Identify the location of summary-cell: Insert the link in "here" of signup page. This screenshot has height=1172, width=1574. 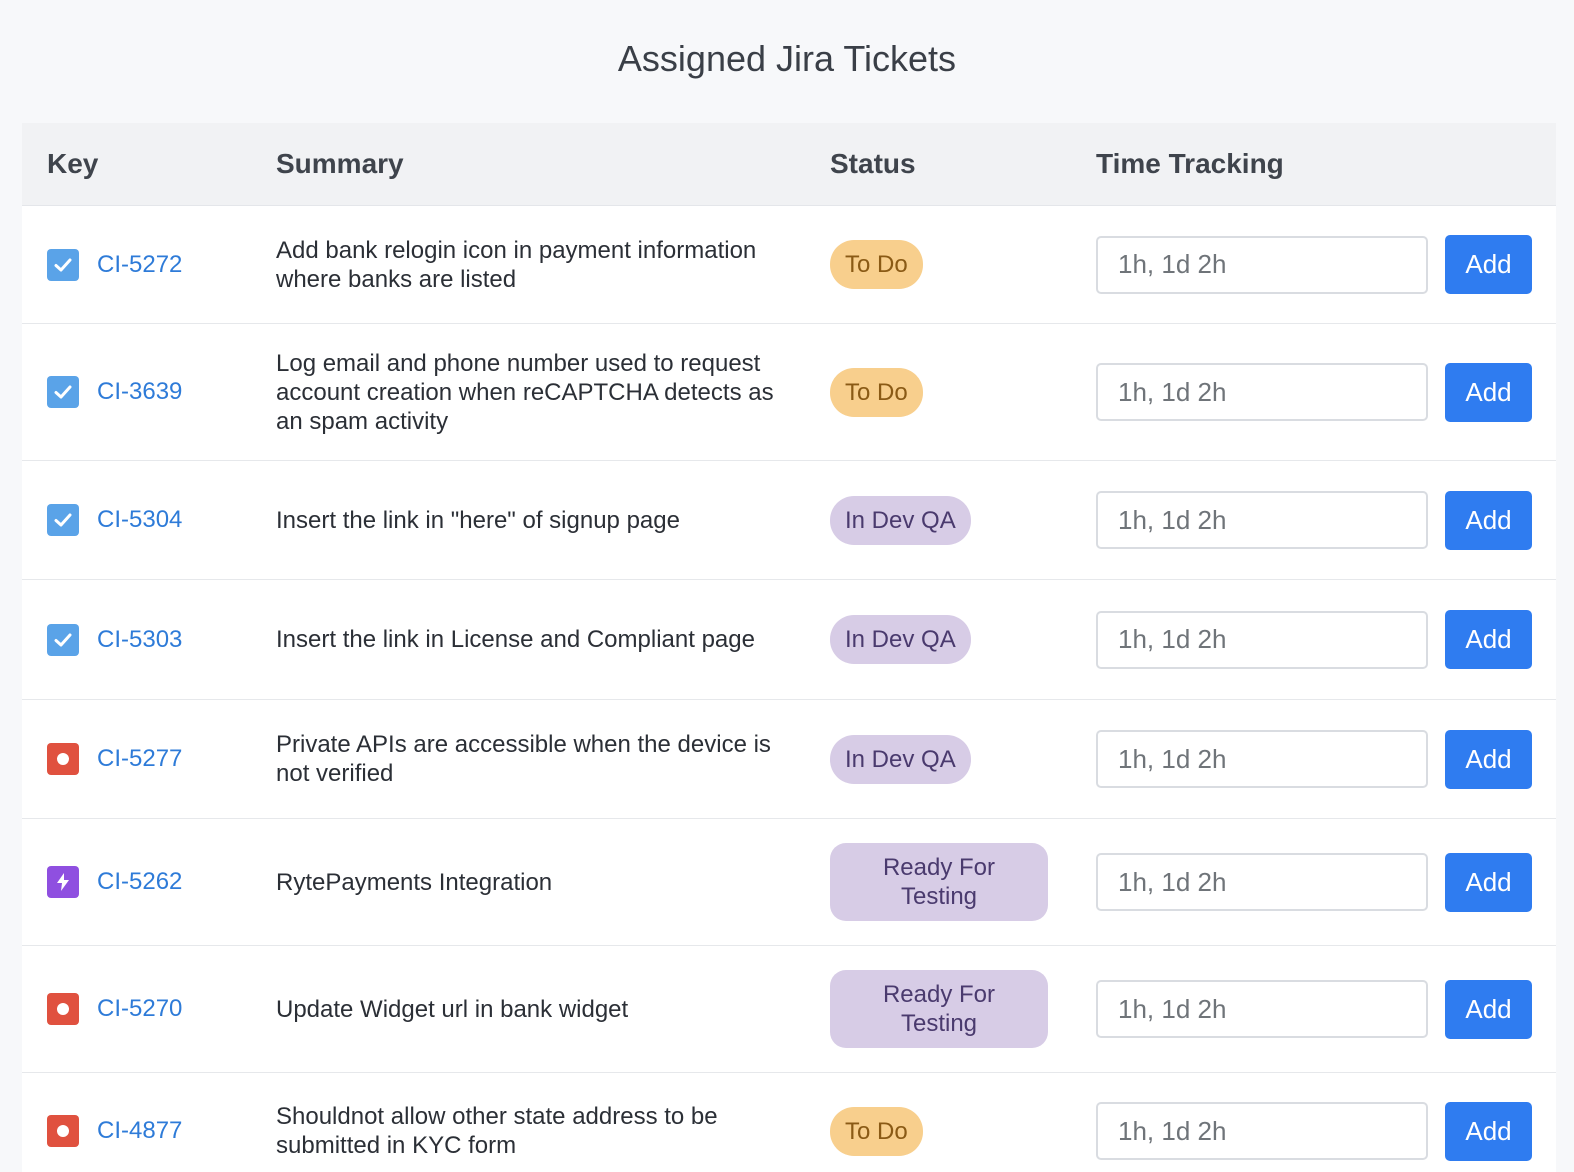
(526, 520).